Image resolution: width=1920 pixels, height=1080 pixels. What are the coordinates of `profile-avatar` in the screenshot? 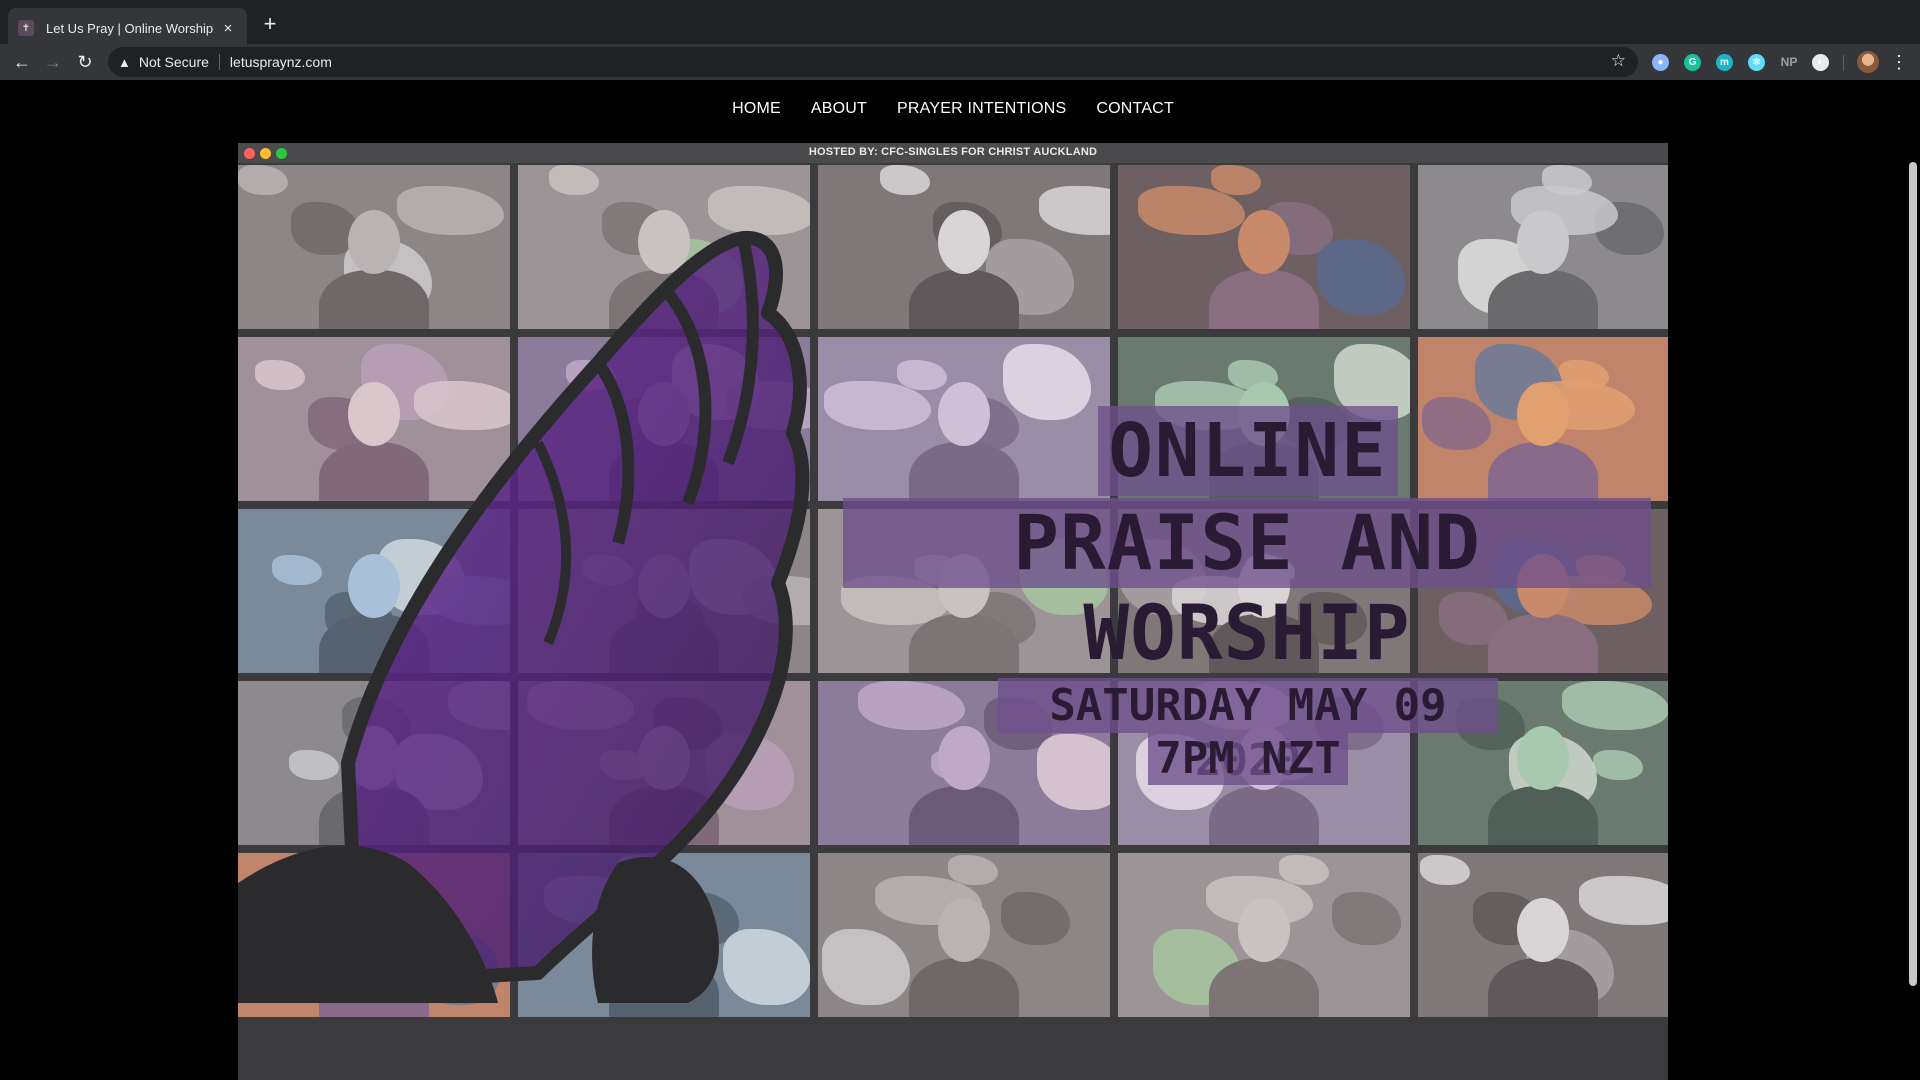 It's located at (1868, 62).